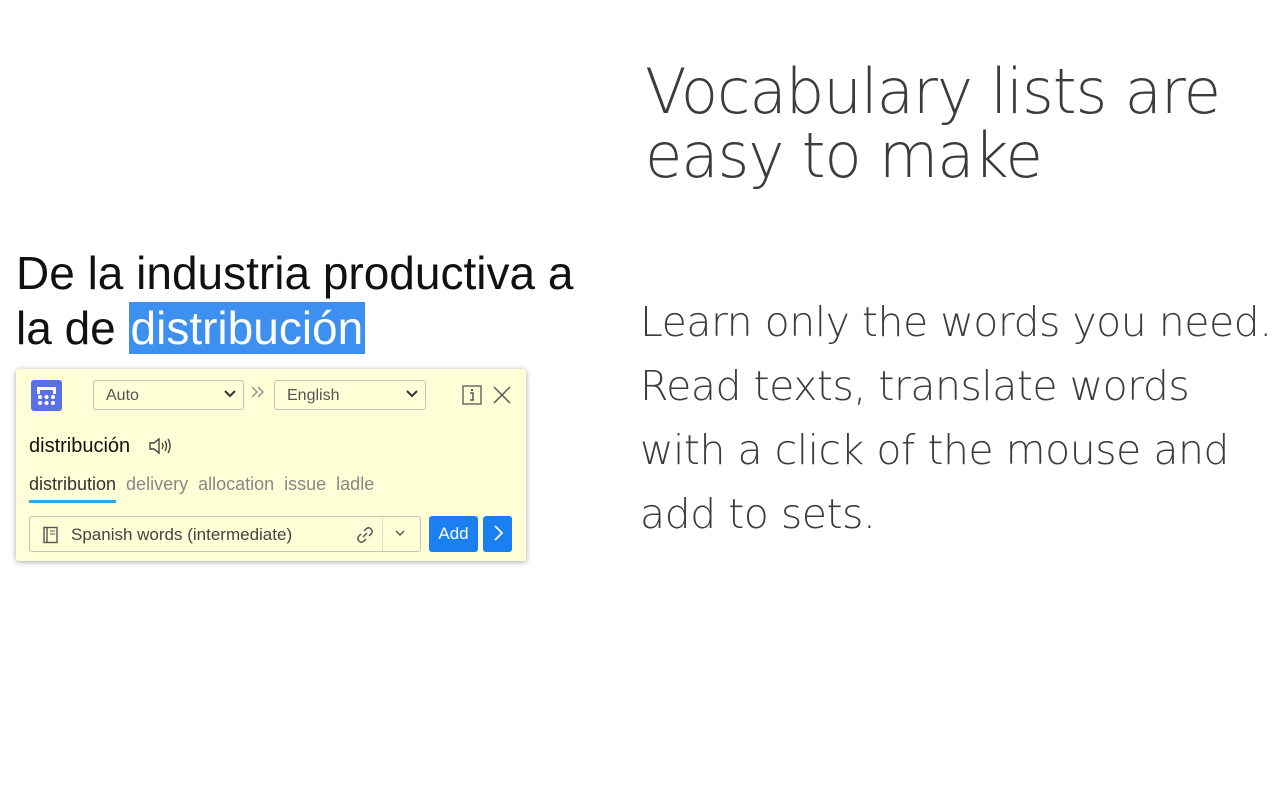 This screenshot has height=800, width=1280. What do you see at coordinates (313, 395) in the screenshot?
I see `target-language-value: English` at bounding box center [313, 395].